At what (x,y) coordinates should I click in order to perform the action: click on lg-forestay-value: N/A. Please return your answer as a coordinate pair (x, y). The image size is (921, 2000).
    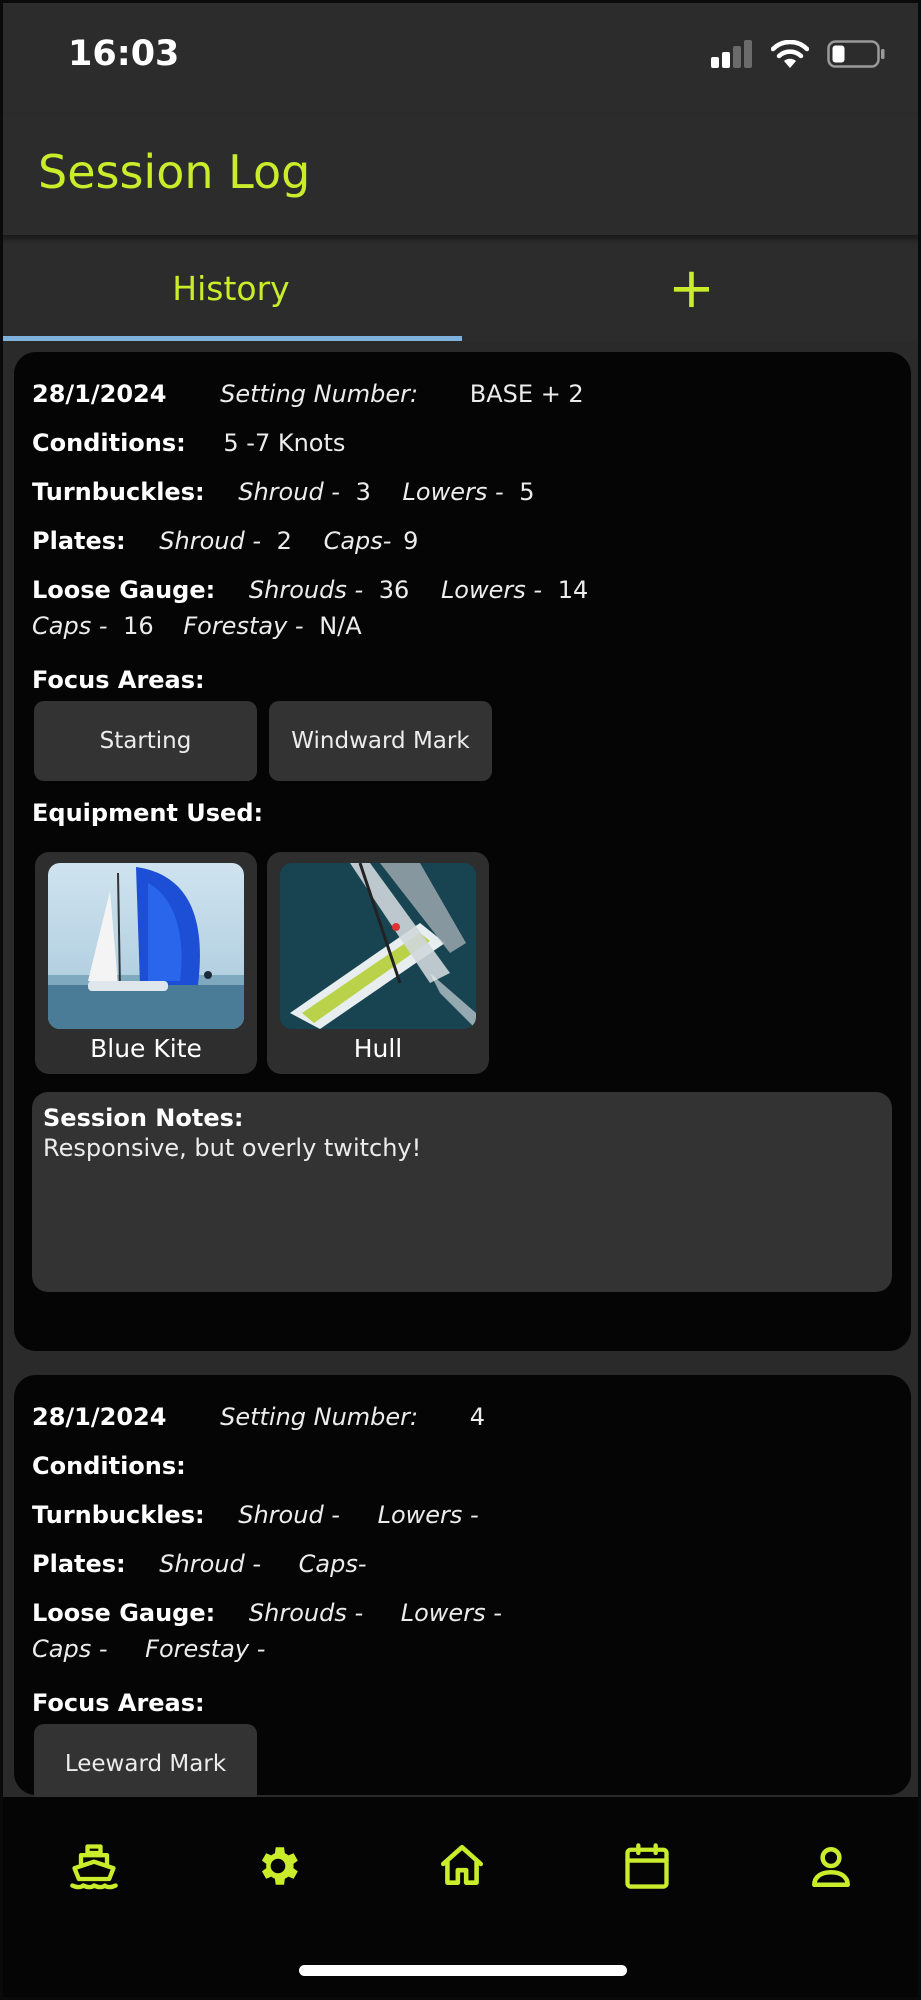
    Looking at the image, I should click on (340, 626).